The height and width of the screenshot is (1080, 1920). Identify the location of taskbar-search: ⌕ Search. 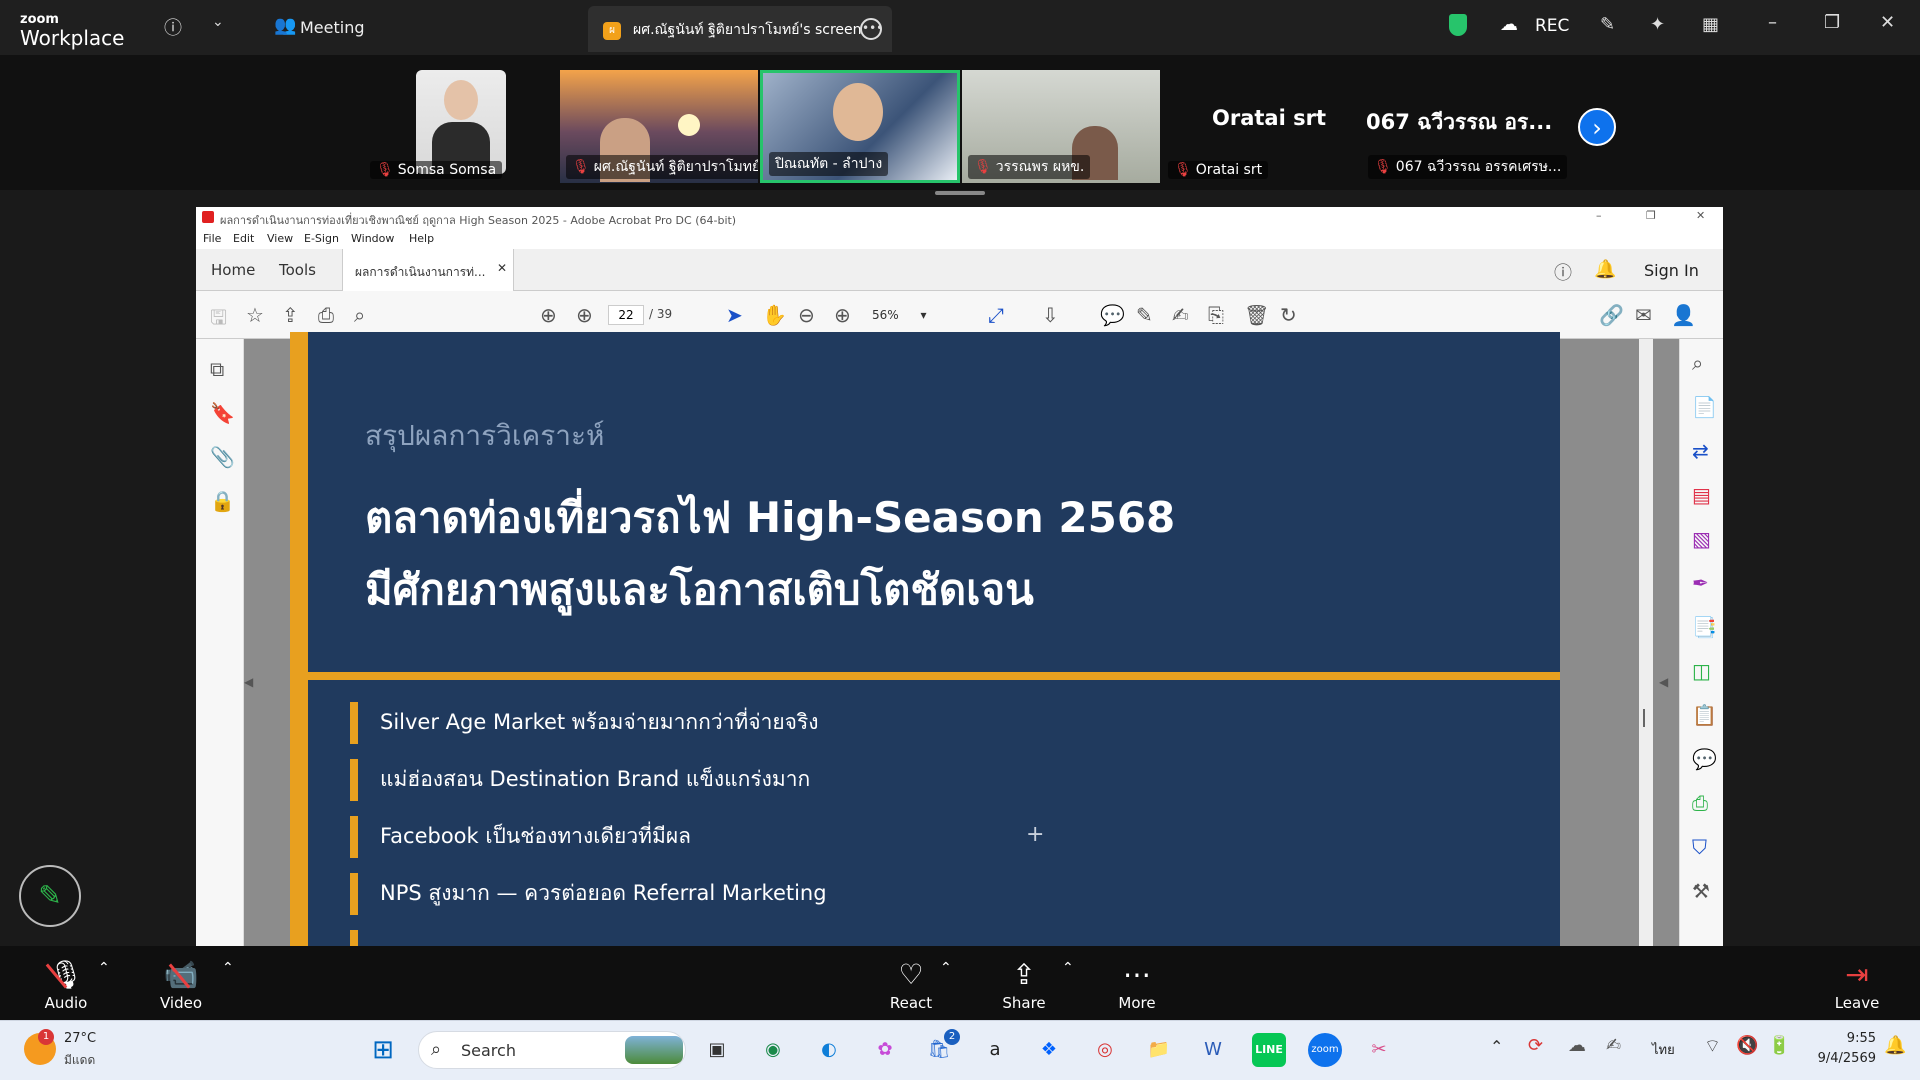
(552, 1050).